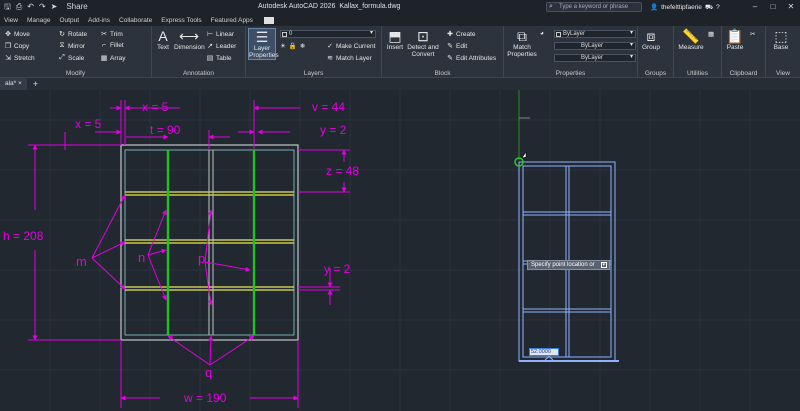 Image resolution: width=800 pixels, height=411 pixels. What do you see at coordinates (163, 39) in the screenshot?
I see `text-button: A Text` at bounding box center [163, 39].